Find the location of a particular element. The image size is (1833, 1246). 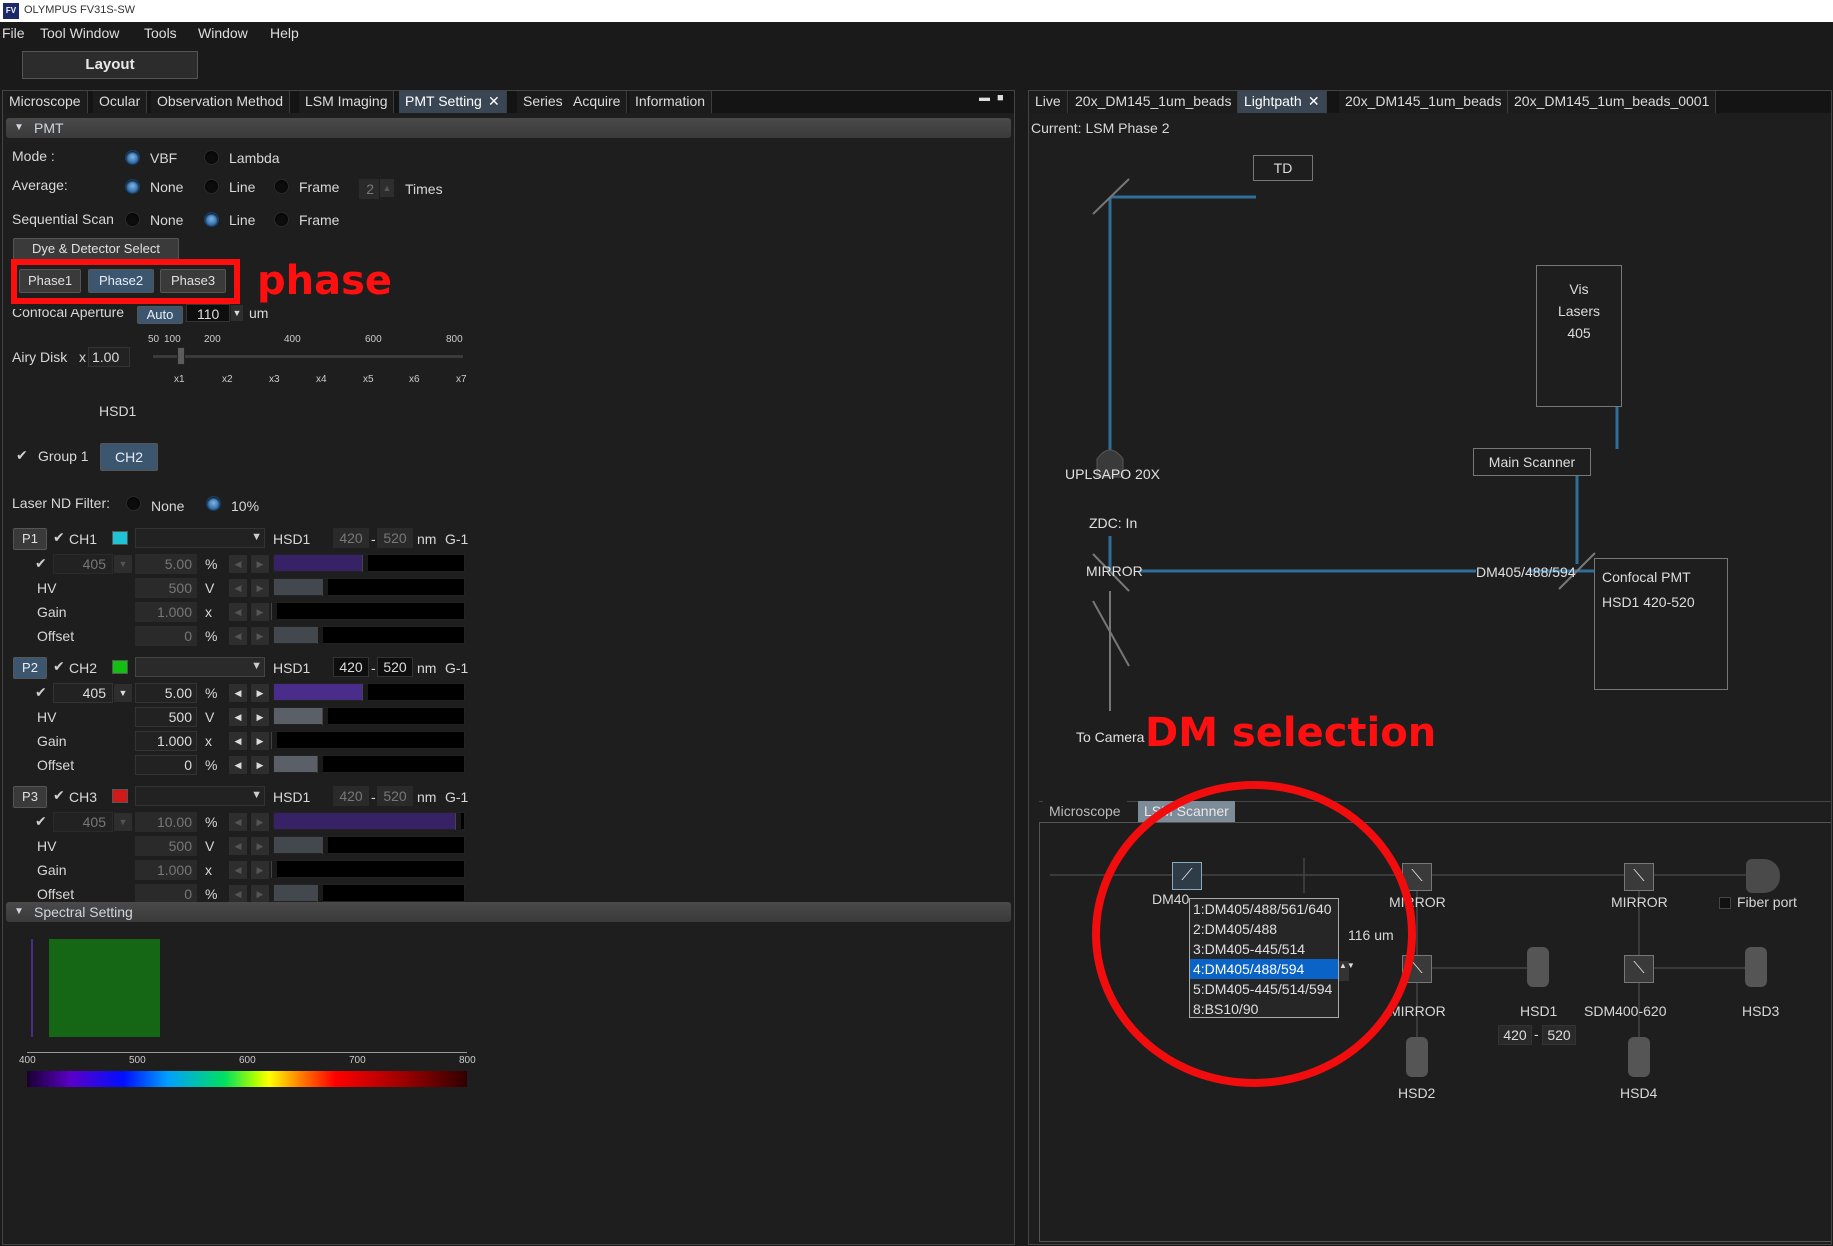

td-box: TD is located at coordinates (1283, 168).